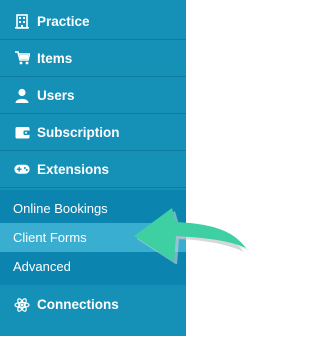  What do you see at coordinates (78, 132) in the screenshot?
I see `menu-item-label: Subscription` at bounding box center [78, 132].